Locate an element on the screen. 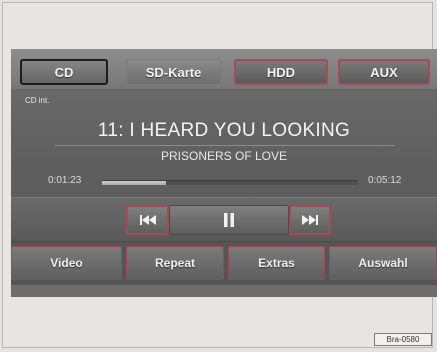 The image size is (437, 352). track-title: 11: I HEARD YOU LOOKING is located at coordinates (224, 130).